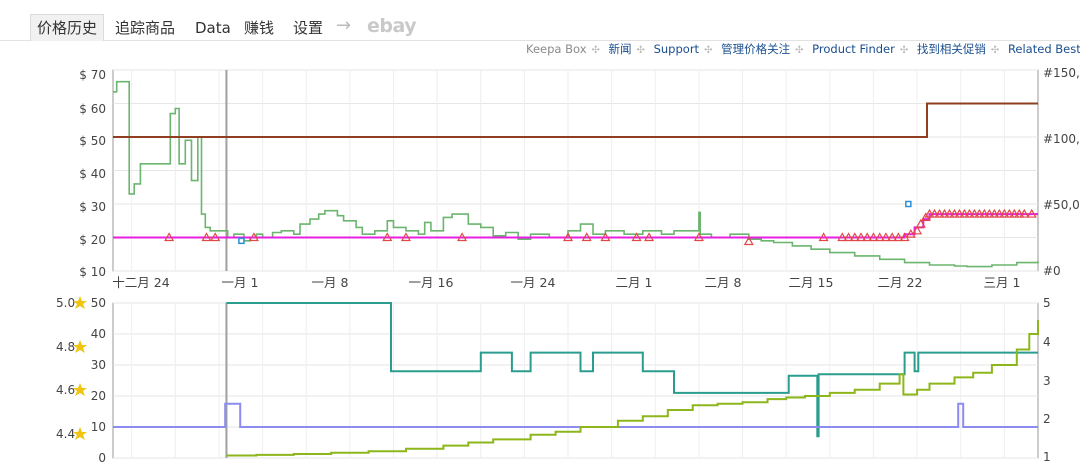 The height and width of the screenshot is (465, 1080). Describe the element at coordinates (1061, 205) in the screenshot. I see `y2-tick-label: #50,00` at that location.